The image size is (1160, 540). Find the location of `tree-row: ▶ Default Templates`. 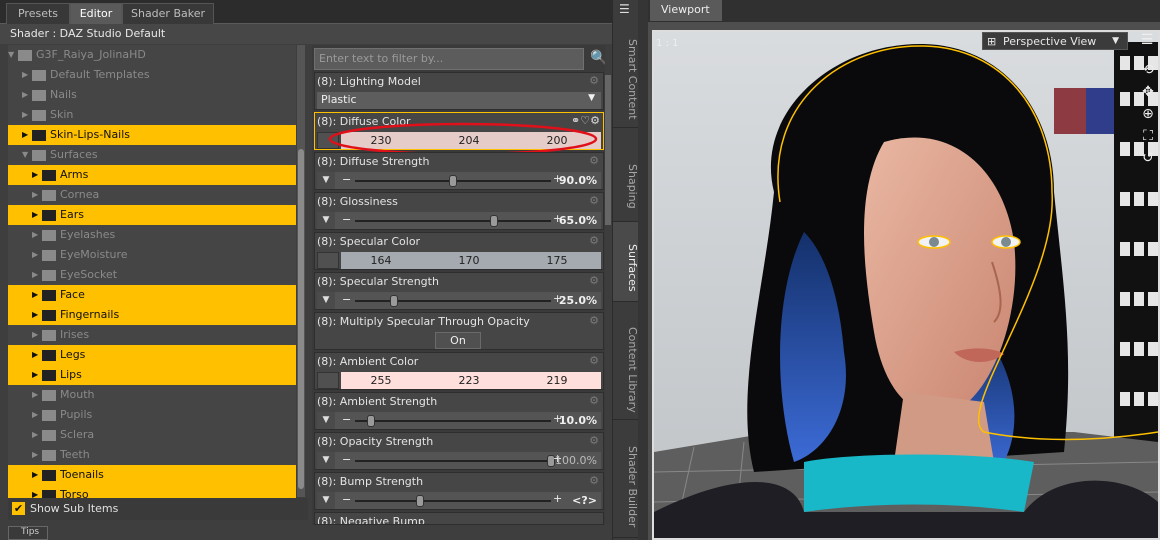

tree-row: ▶ Default Templates is located at coordinates (152, 75).